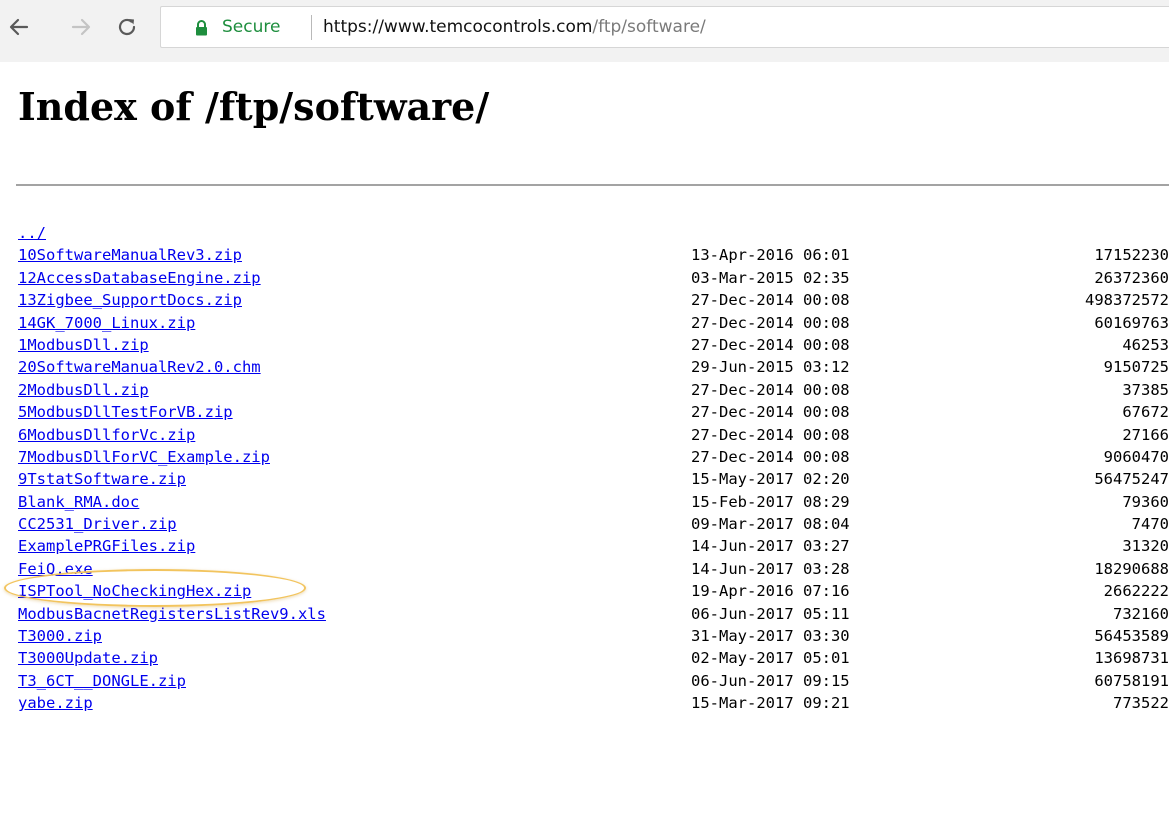  What do you see at coordinates (139, 367) in the screenshot?
I see `file-link: 20SoftwareManualRev2.0.chm` at bounding box center [139, 367].